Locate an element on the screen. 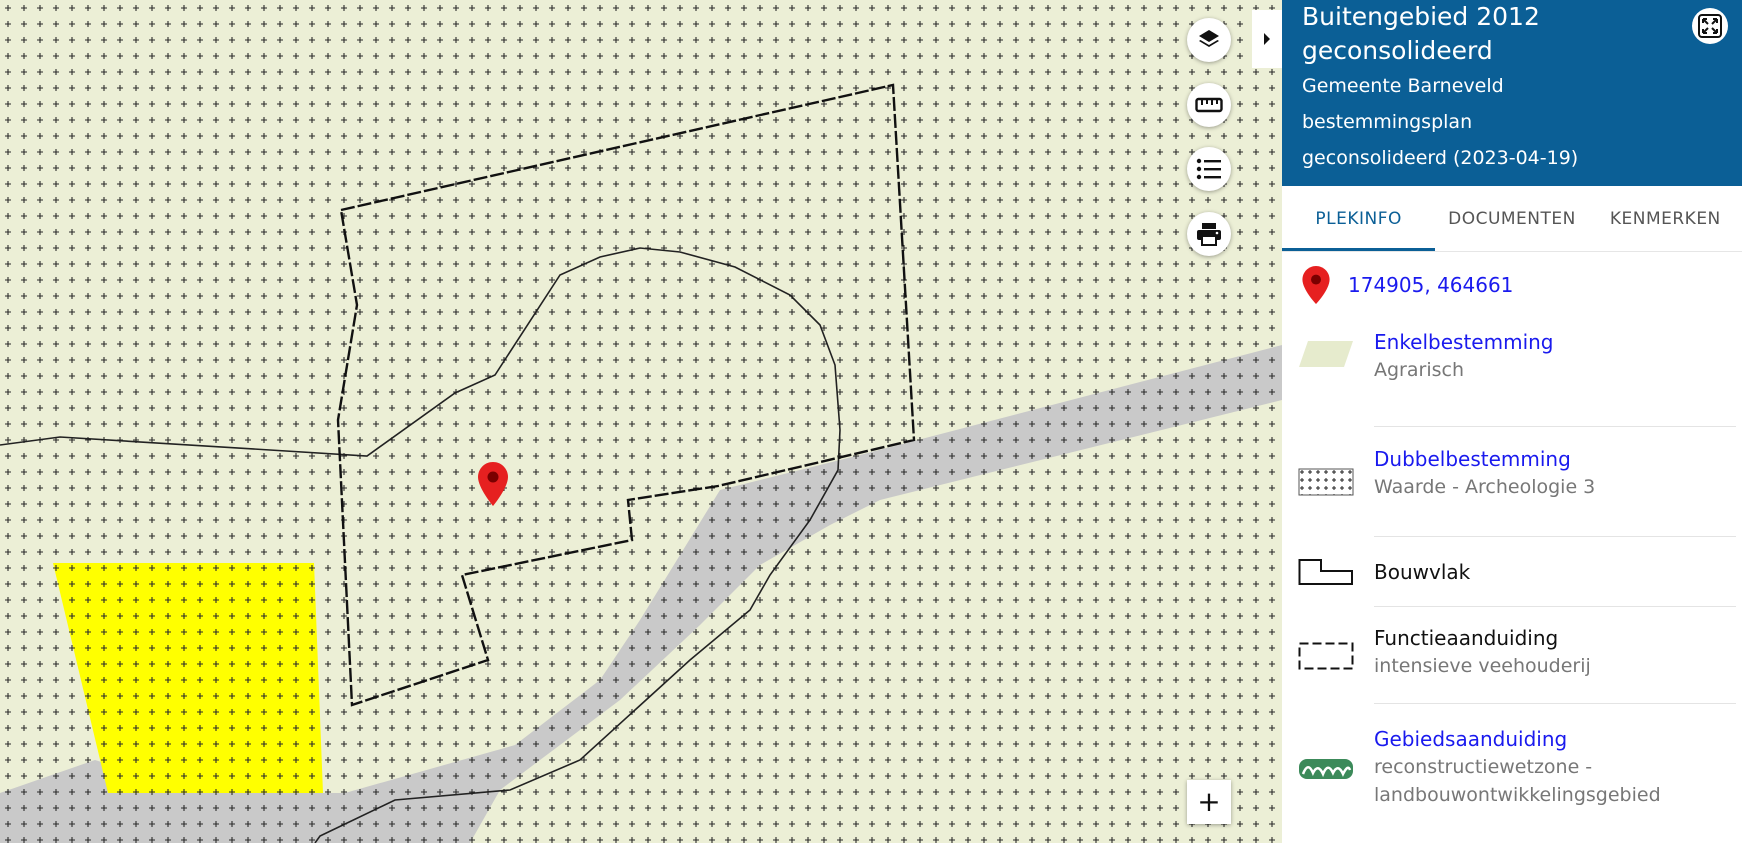 The width and height of the screenshot is (1742, 843). plan-title: Buitengebied 2012 geconsolideerd is located at coordinates (1421, 33).